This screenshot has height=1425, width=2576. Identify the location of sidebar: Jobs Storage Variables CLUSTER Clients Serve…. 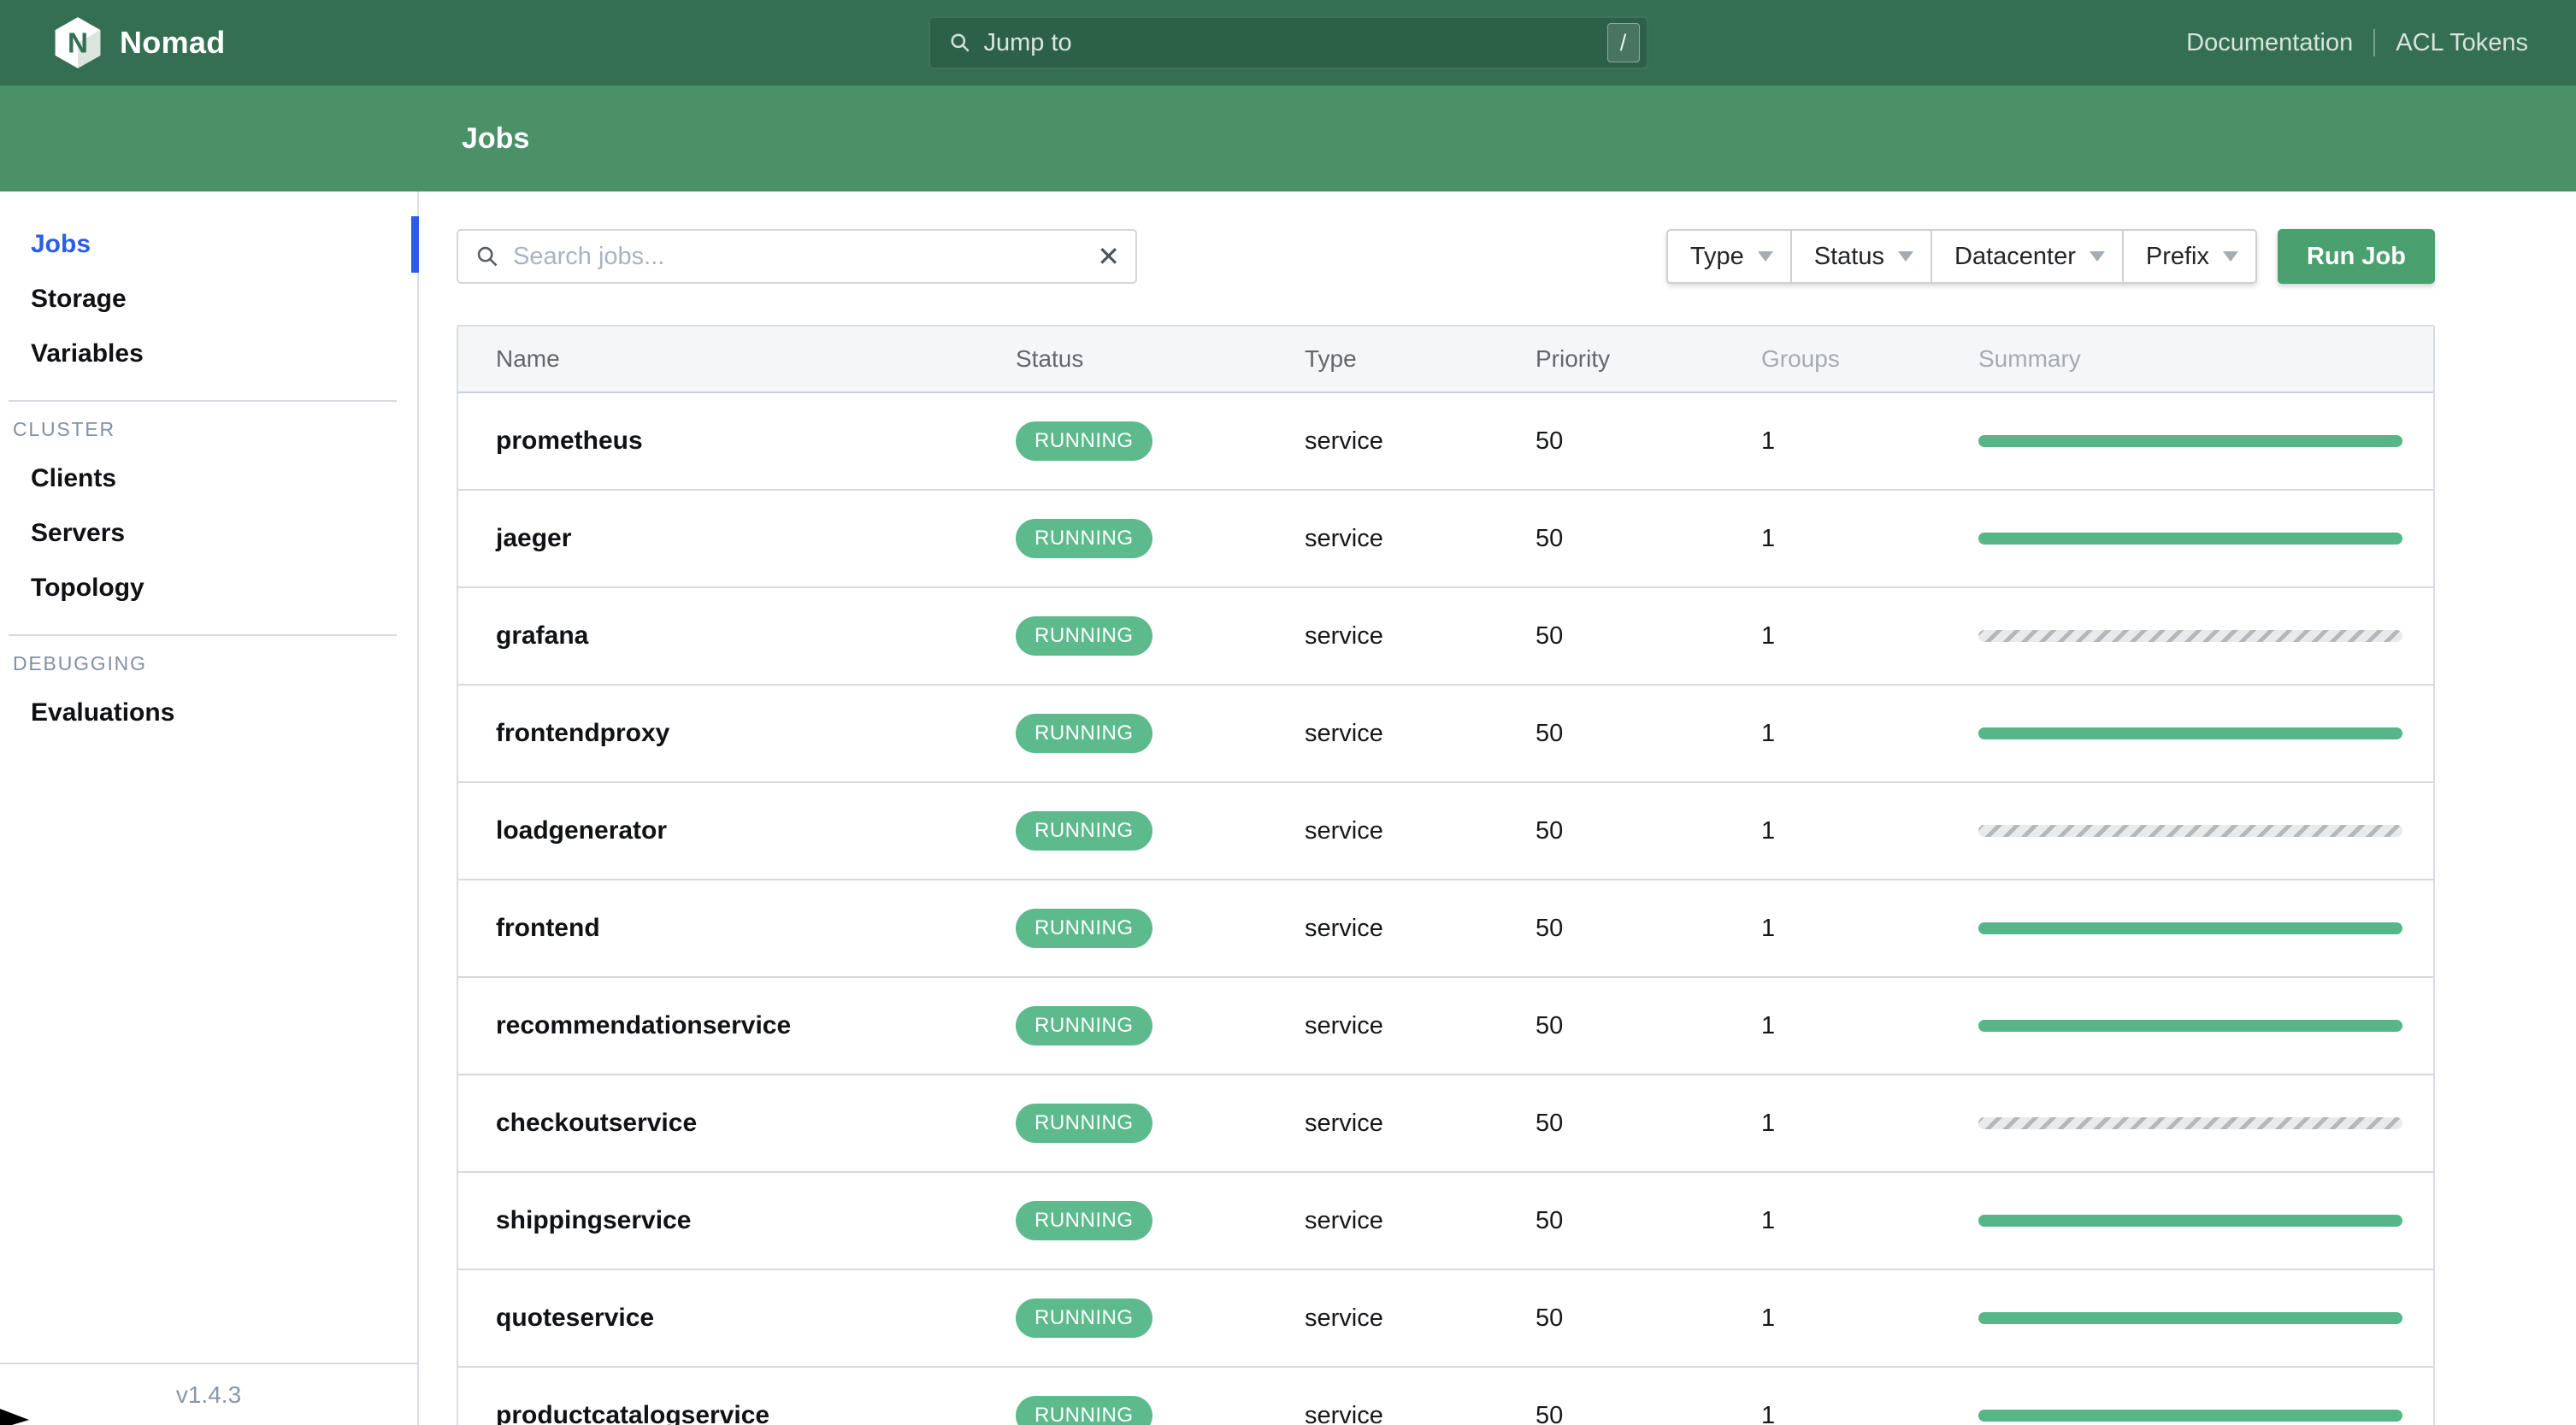
(209, 808).